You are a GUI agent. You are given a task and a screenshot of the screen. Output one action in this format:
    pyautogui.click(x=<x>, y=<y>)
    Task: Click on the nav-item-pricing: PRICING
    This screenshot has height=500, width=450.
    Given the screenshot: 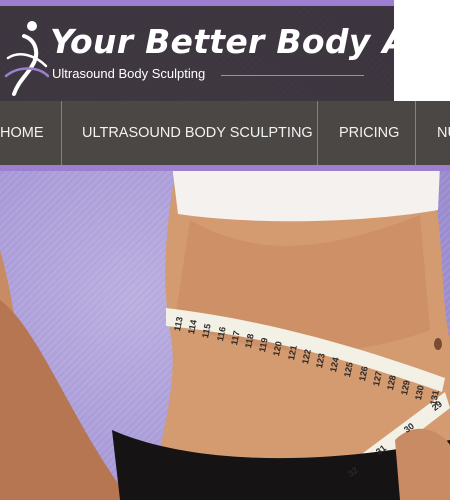 What is the action you would take?
    pyautogui.click(x=369, y=133)
    